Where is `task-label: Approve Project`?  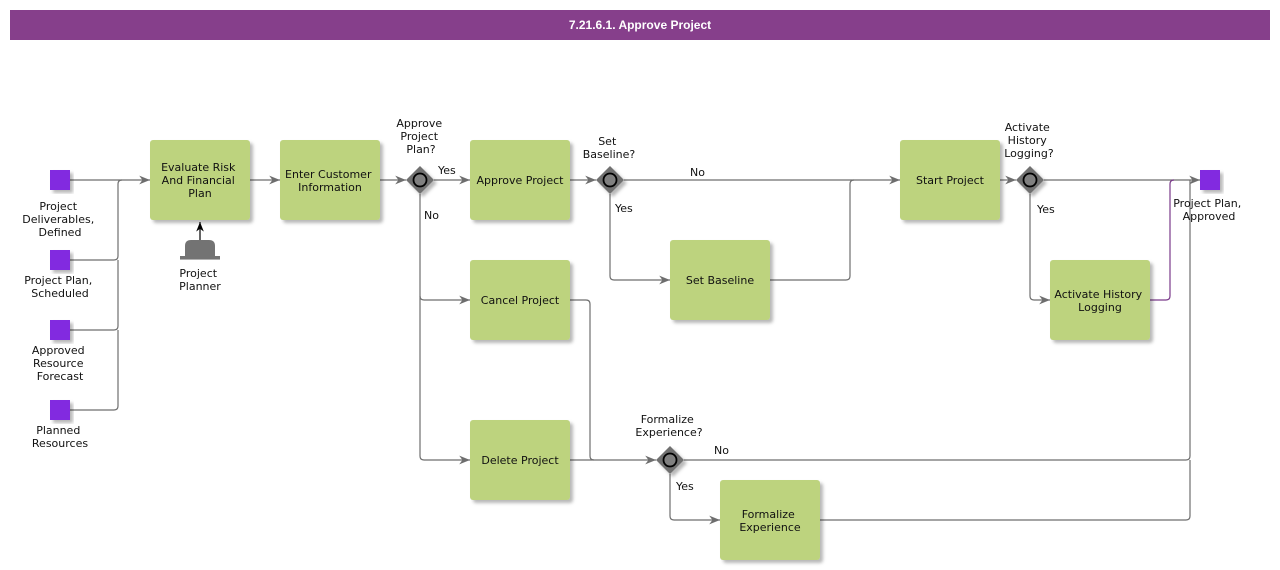 task-label: Approve Project is located at coordinates (521, 180).